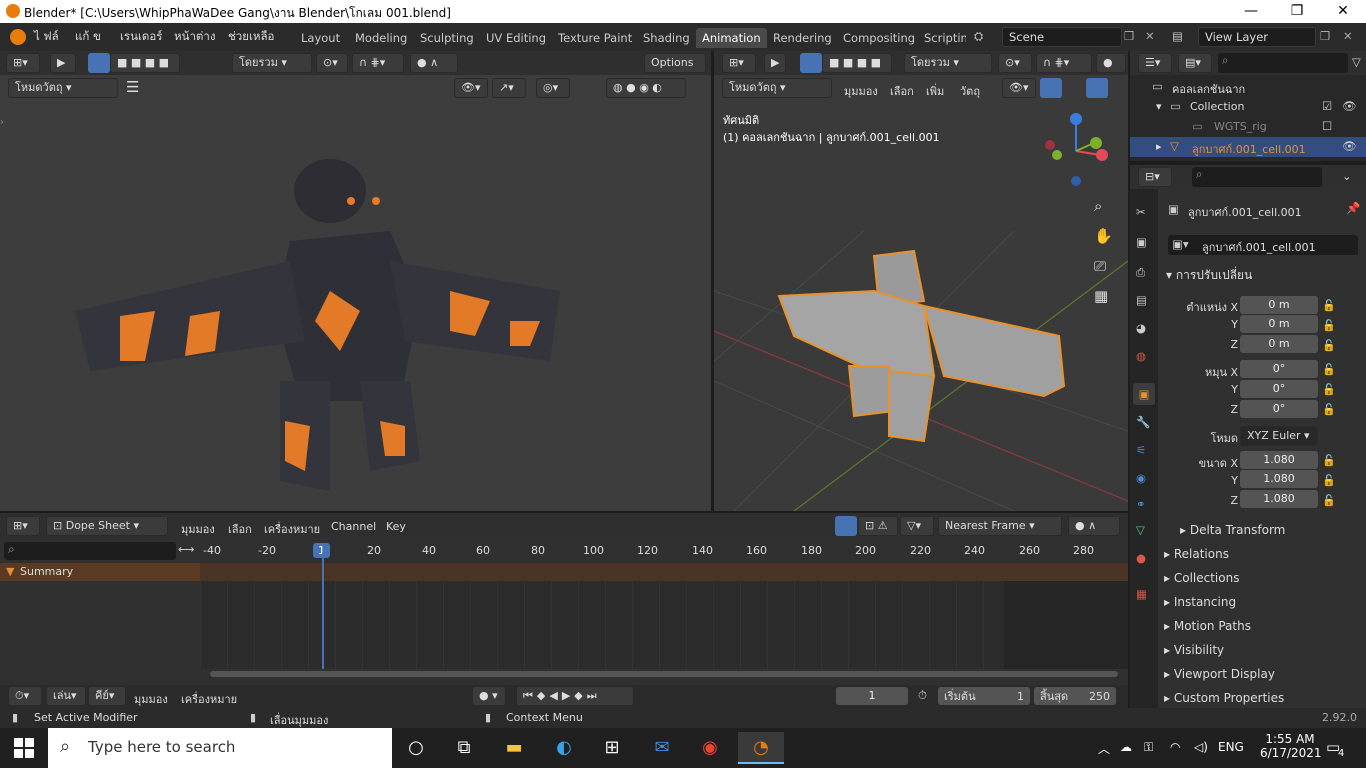 The image size is (1366, 768). I want to click on blender-taskbar-icon: ◔, so click(761, 748).